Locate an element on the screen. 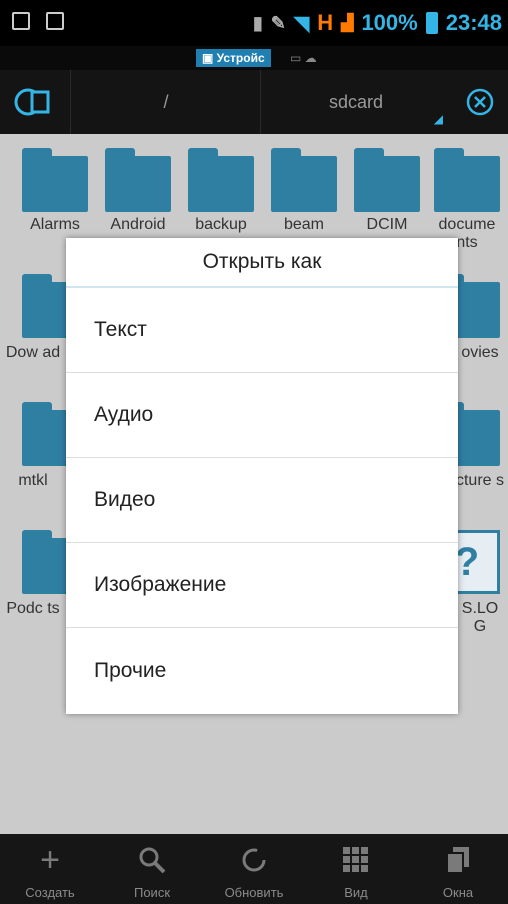  refresh-button: Обновить is located at coordinates (254, 869).